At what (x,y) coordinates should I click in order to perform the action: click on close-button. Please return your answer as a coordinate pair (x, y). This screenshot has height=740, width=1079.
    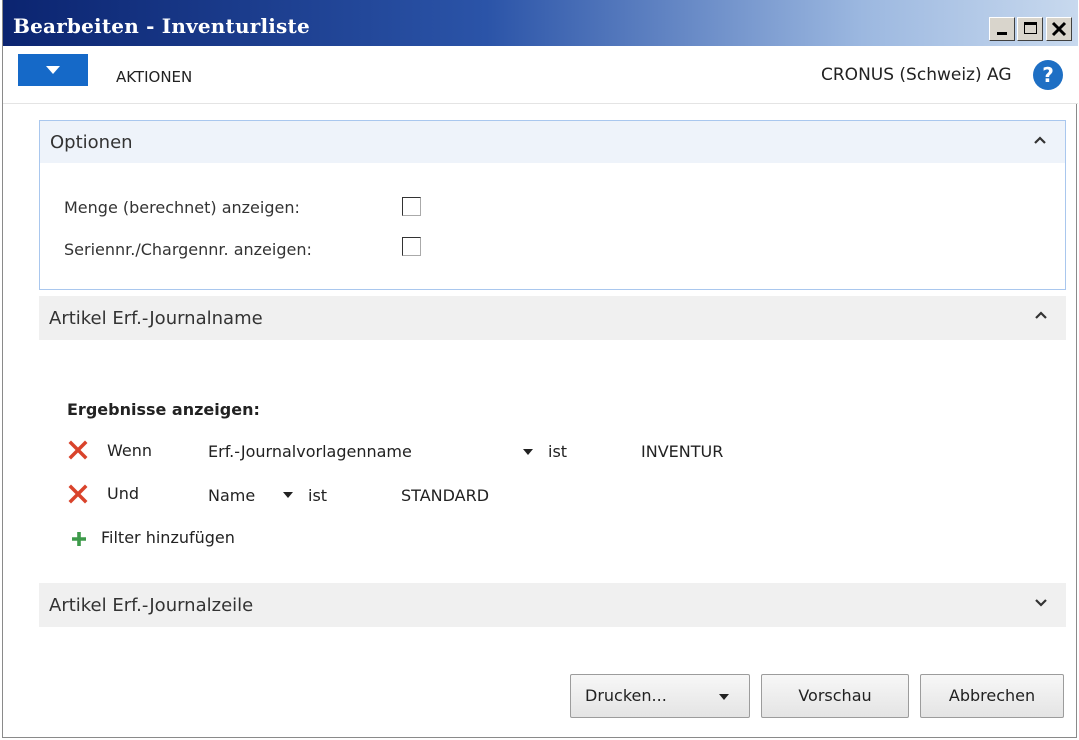
    Looking at the image, I should click on (1059, 29).